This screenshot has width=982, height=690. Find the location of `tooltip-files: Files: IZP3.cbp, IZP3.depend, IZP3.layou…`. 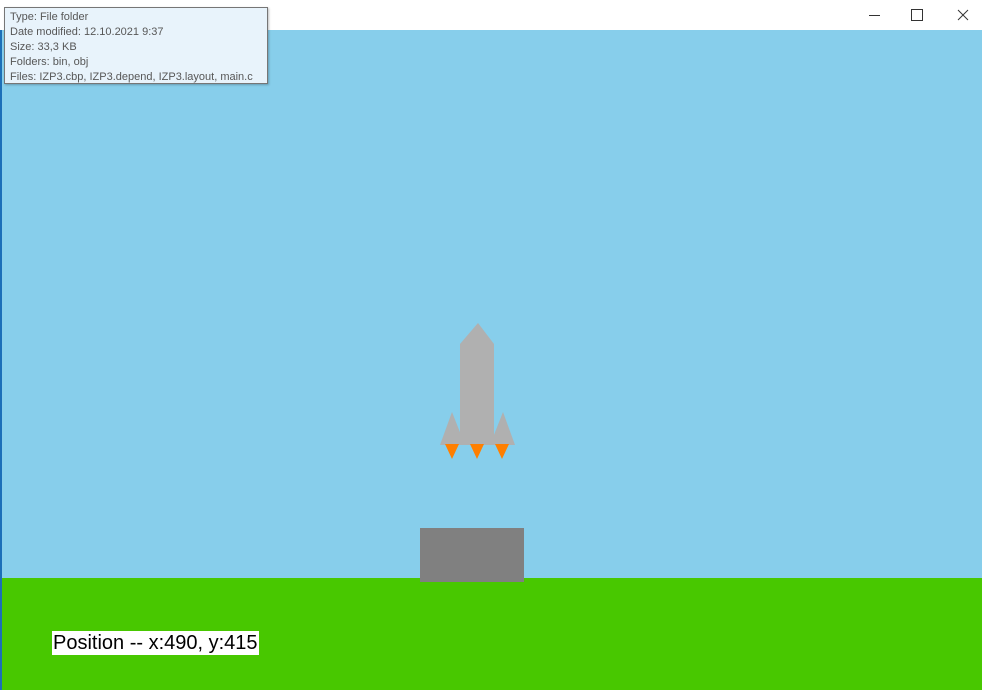

tooltip-files: Files: IZP3.cbp, IZP3.depend, IZP3.layou… is located at coordinates (131, 77).